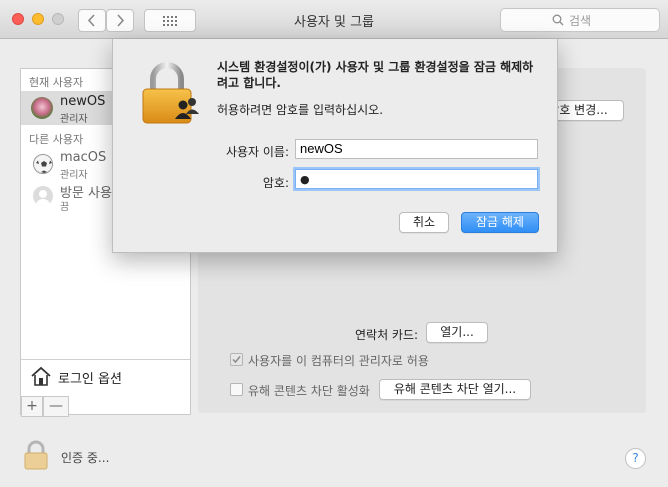 This screenshot has height=487, width=668. I want to click on parental-controls-checkbox, so click(236, 389).